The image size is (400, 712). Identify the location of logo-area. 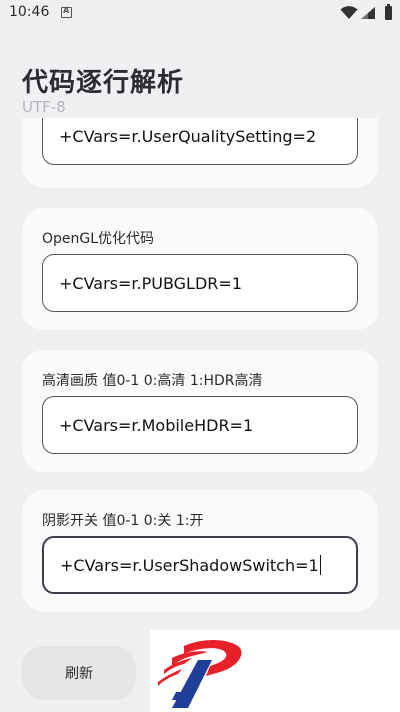
(275, 671).